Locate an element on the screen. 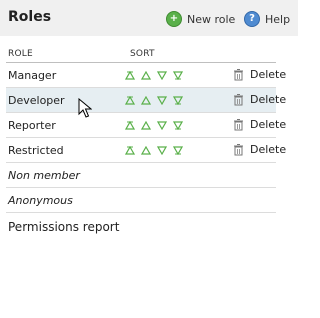 Image resolution: width=320 pixels, height=318 pixels. role-name: Restricted is located at coordinates (36, 150).